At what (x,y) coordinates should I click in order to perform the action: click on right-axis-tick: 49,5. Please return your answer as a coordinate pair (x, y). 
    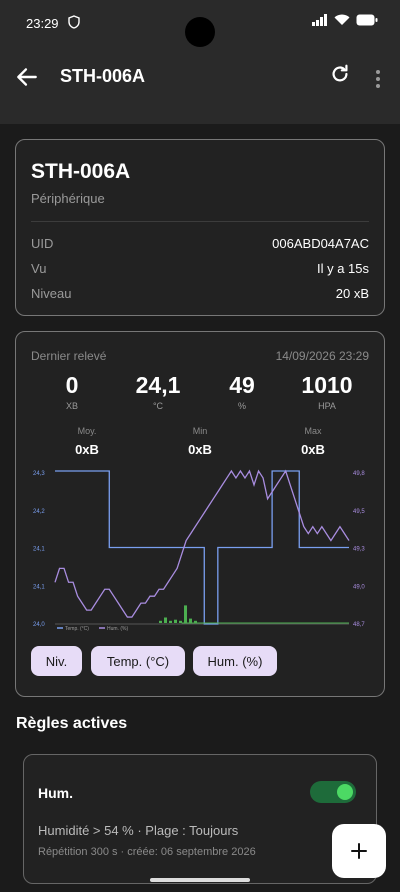
    Looking at the image, I should click on (359, 512).